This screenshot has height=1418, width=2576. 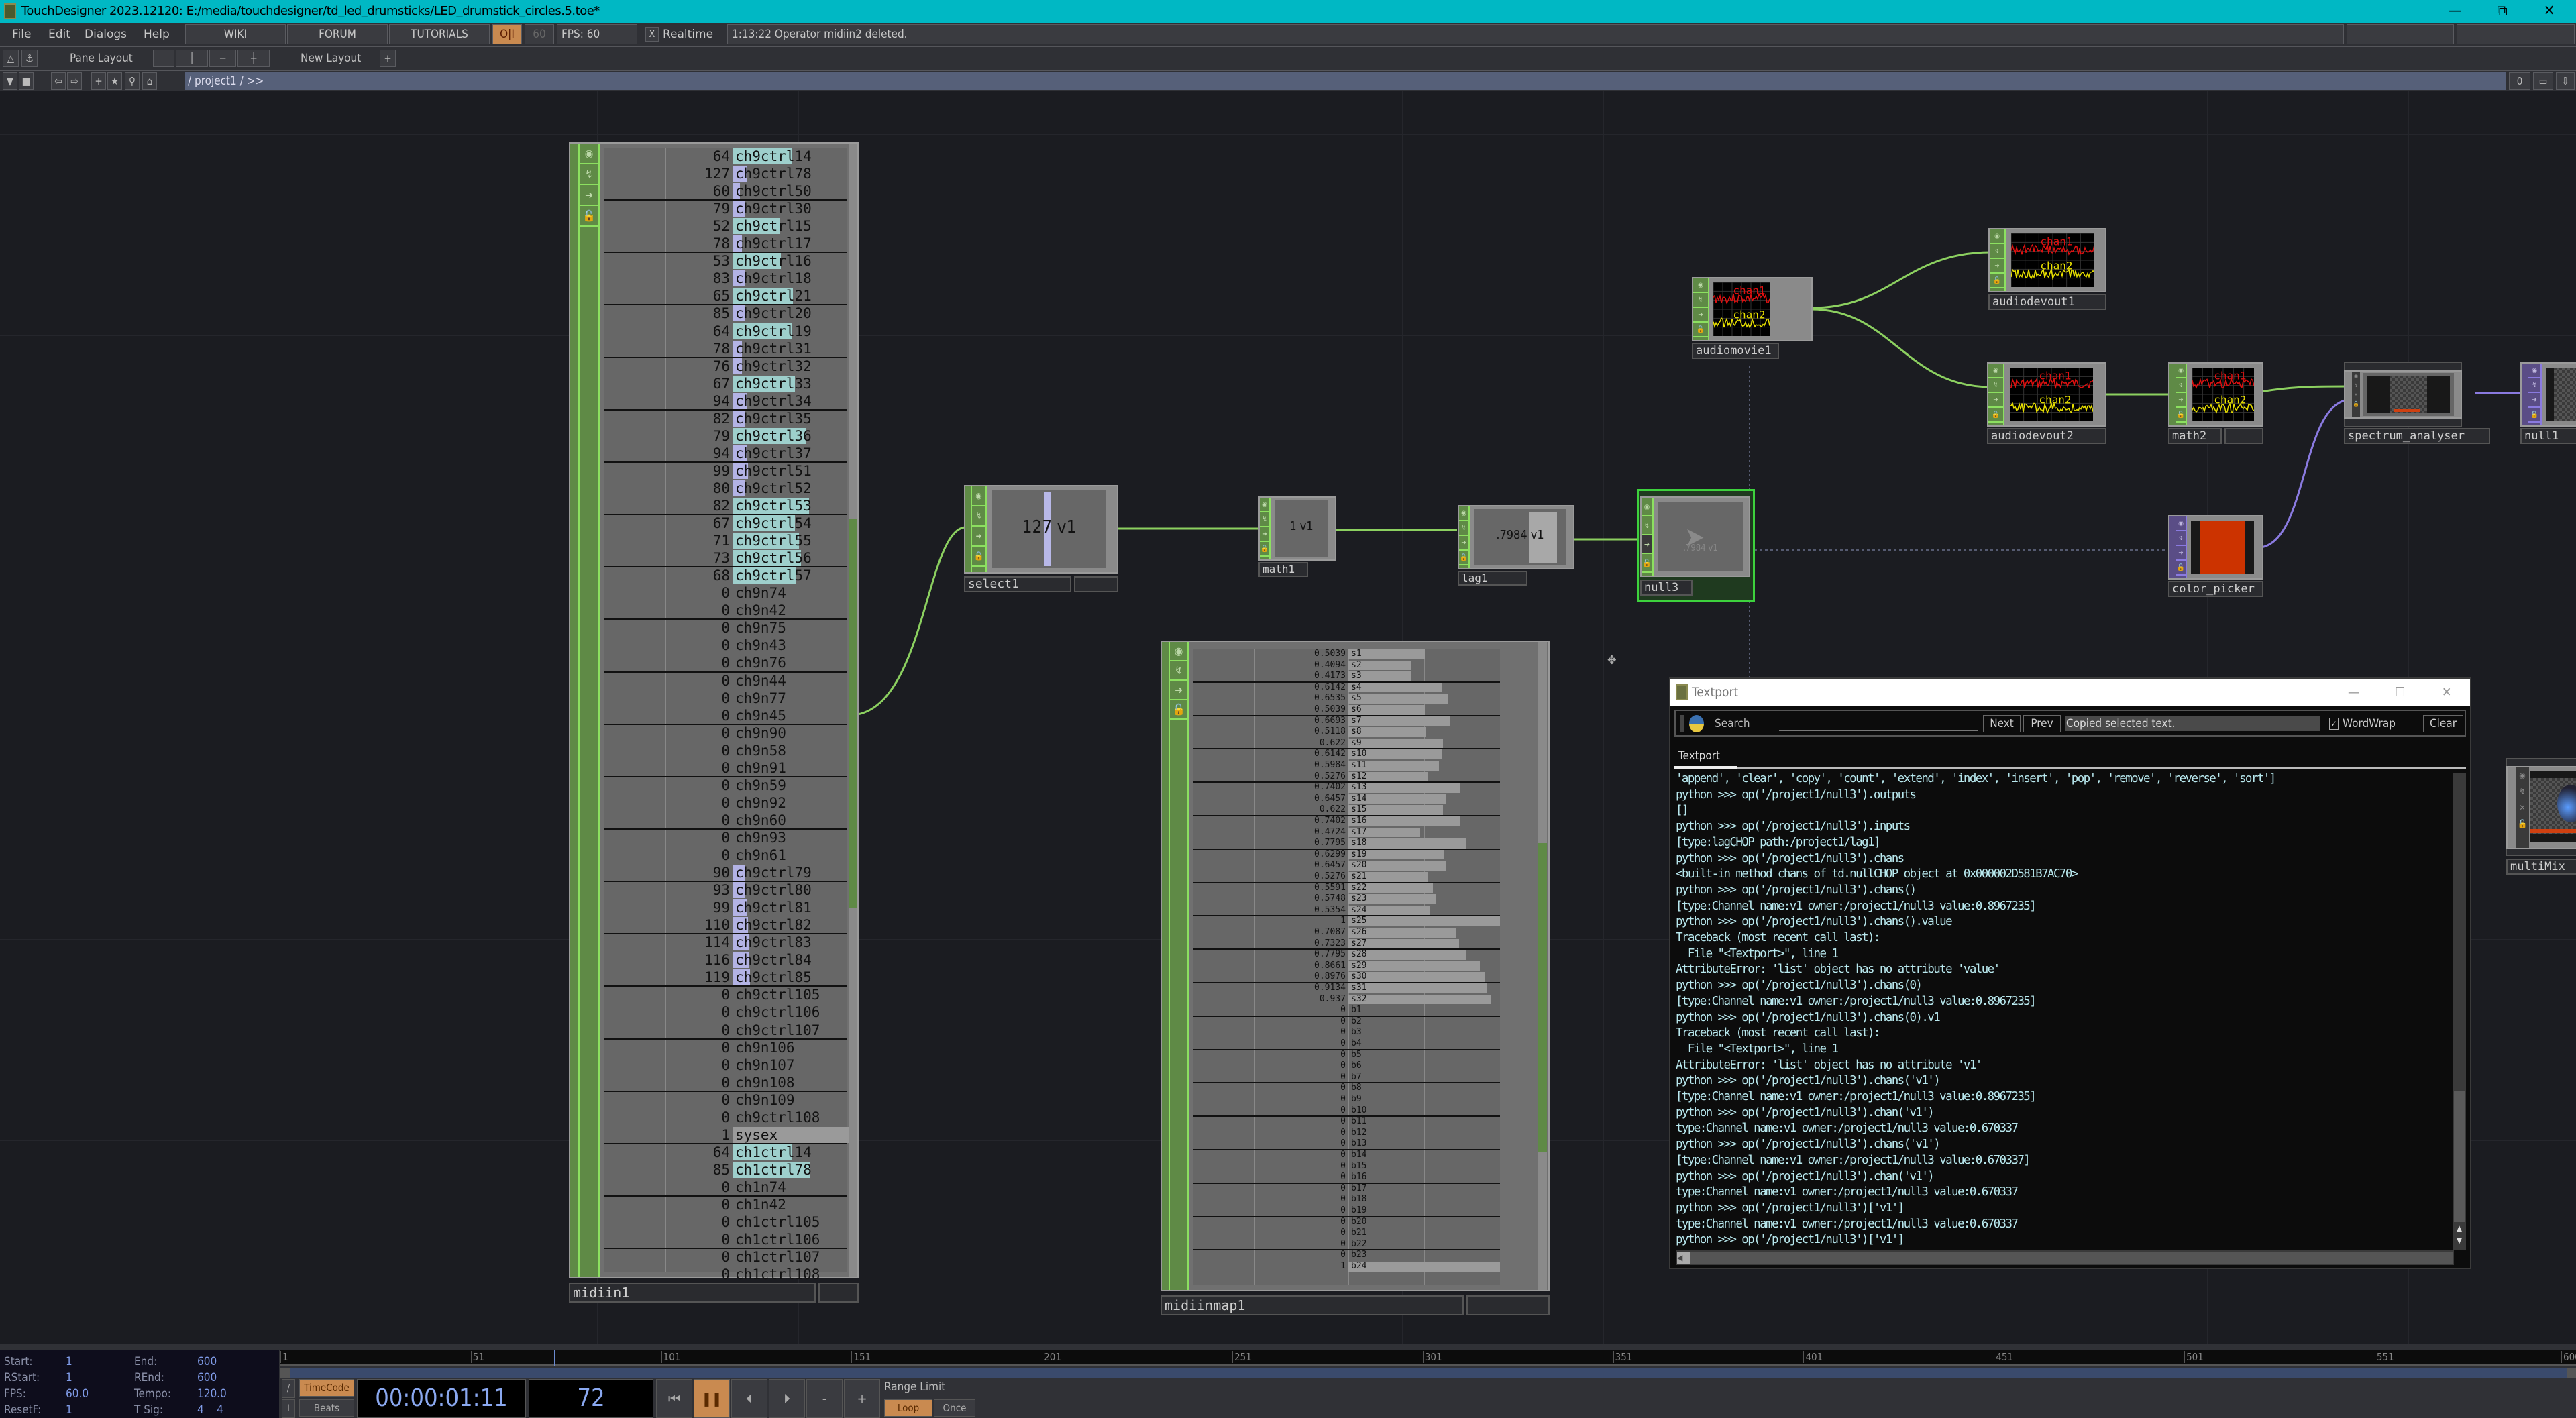 What do you see at coordinates (674, 1398) in the screenshot?
I see `rewind-icon: ⏮` at bounding box center [674, 1398].